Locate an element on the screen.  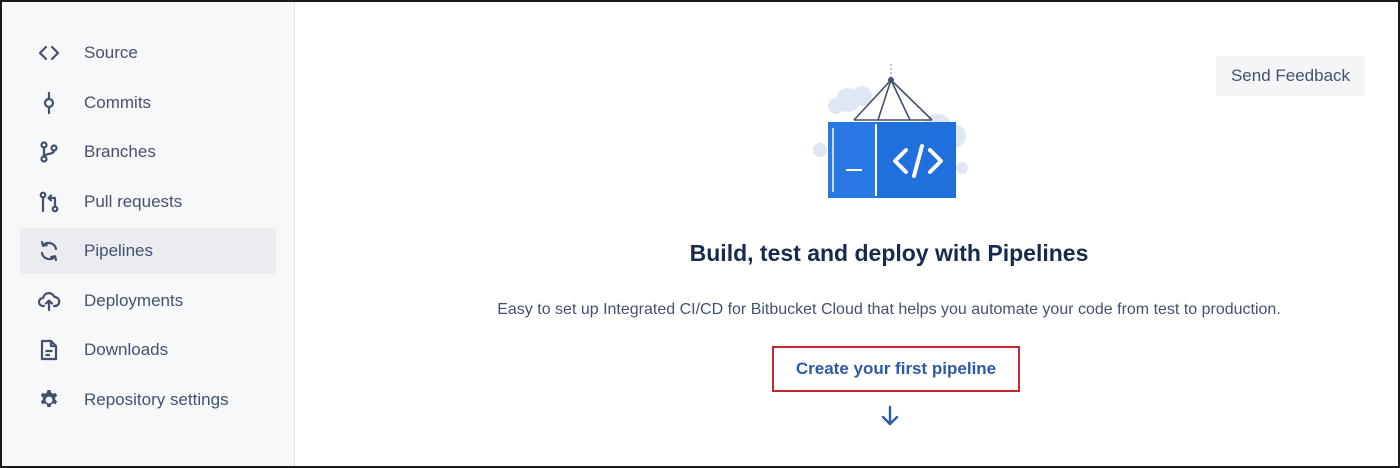
sidebar-item-source: Source is located at coordinates (148, 53).